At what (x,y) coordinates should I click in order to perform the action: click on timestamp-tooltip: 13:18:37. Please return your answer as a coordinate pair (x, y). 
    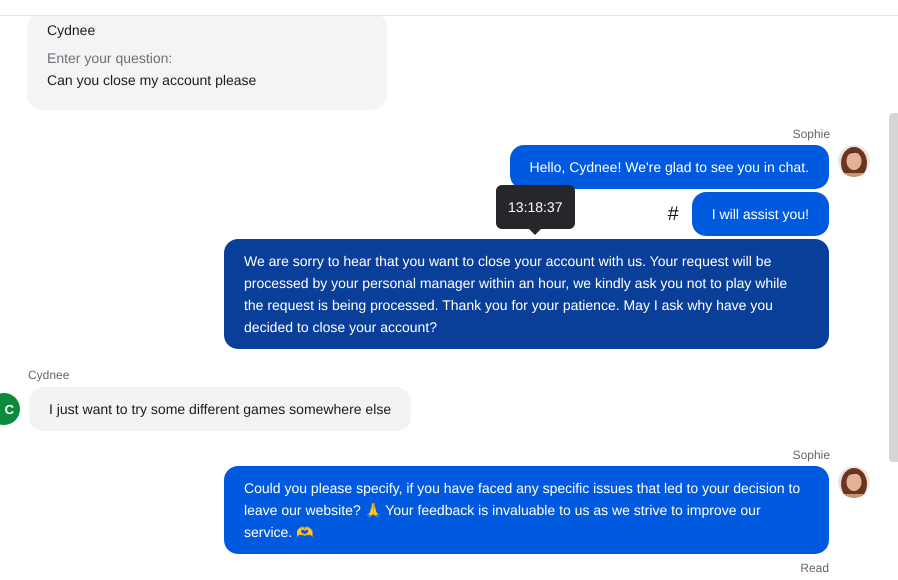
    Looking at the image, I should click on (535, 210).